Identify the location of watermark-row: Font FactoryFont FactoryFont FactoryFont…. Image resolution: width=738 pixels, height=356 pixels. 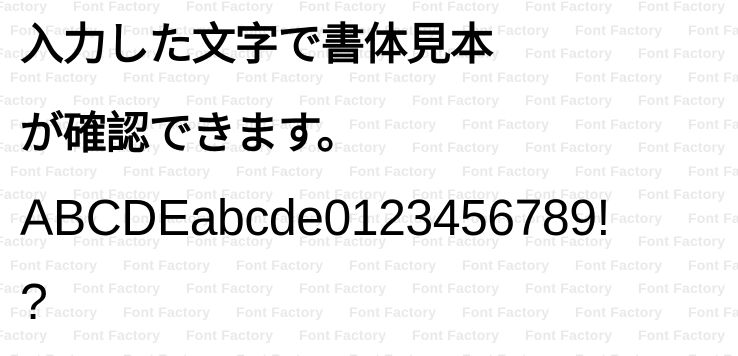
(374, 353).